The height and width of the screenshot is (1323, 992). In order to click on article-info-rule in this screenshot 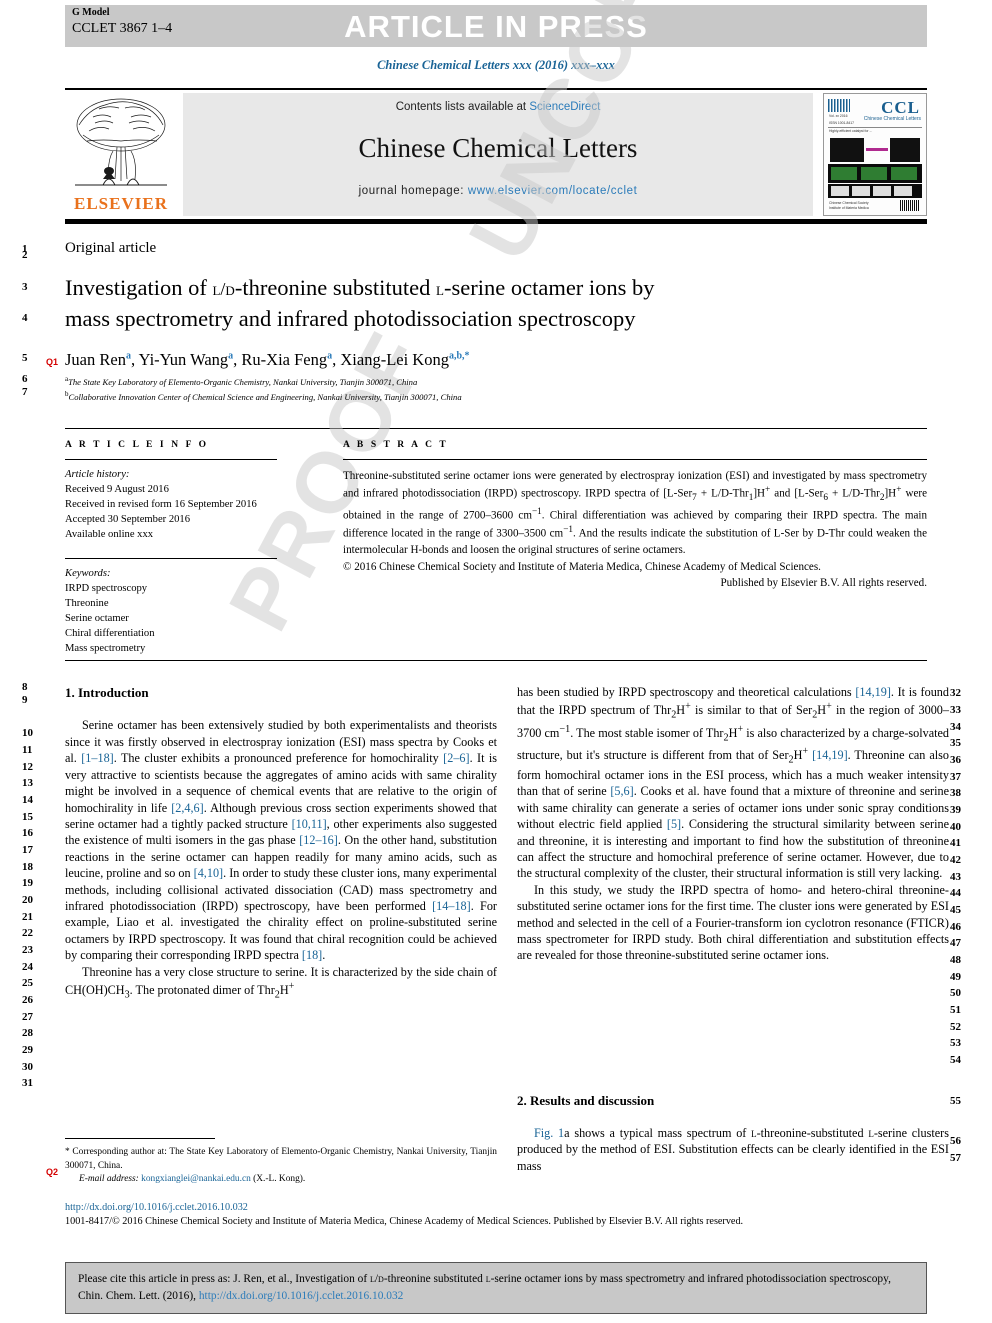, I will do `click(171, 459)`.